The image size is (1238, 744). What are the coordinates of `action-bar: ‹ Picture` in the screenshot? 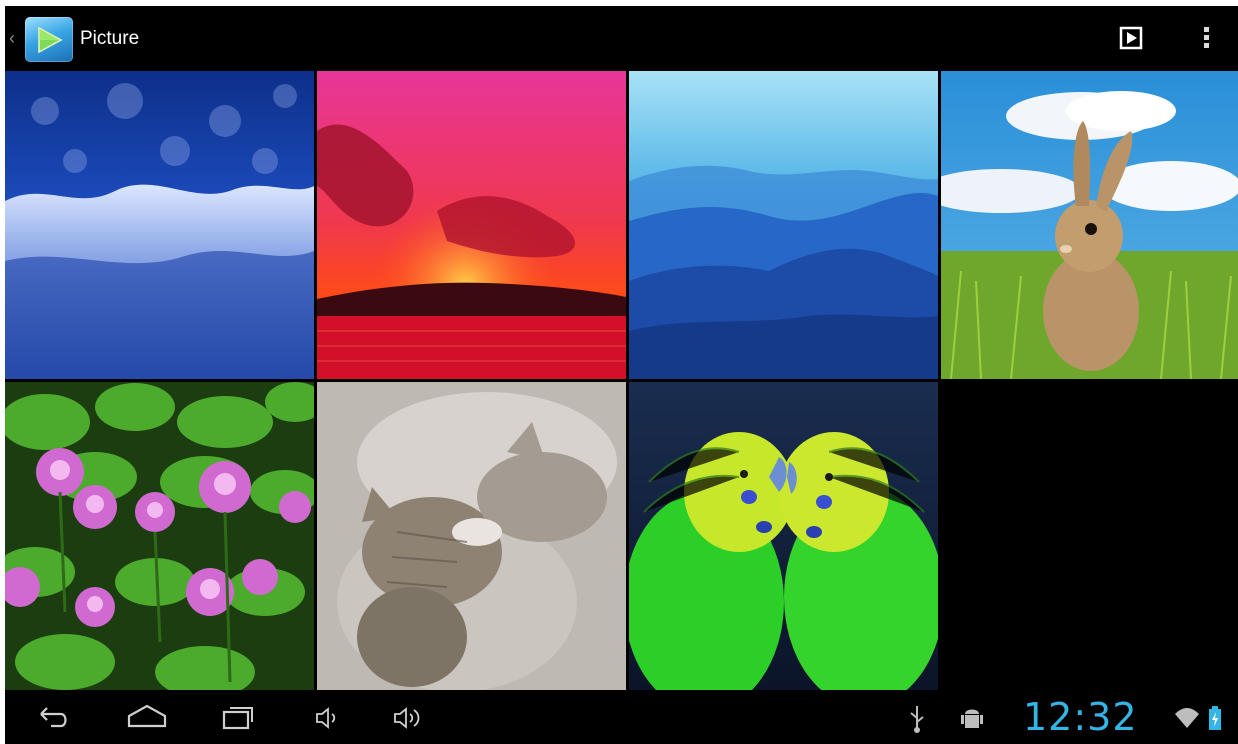 It's located at (621, 38).